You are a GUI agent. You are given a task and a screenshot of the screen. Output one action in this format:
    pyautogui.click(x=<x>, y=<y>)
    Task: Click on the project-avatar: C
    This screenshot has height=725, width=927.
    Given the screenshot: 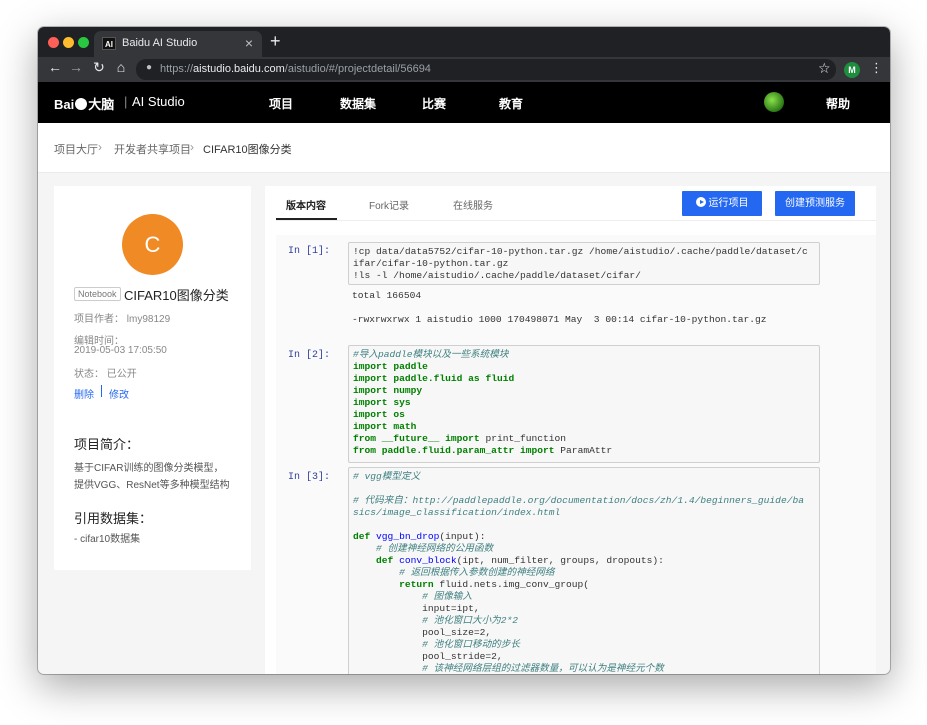 What is the action you would take?
    pyautogui.click(x=152, y=244)
    